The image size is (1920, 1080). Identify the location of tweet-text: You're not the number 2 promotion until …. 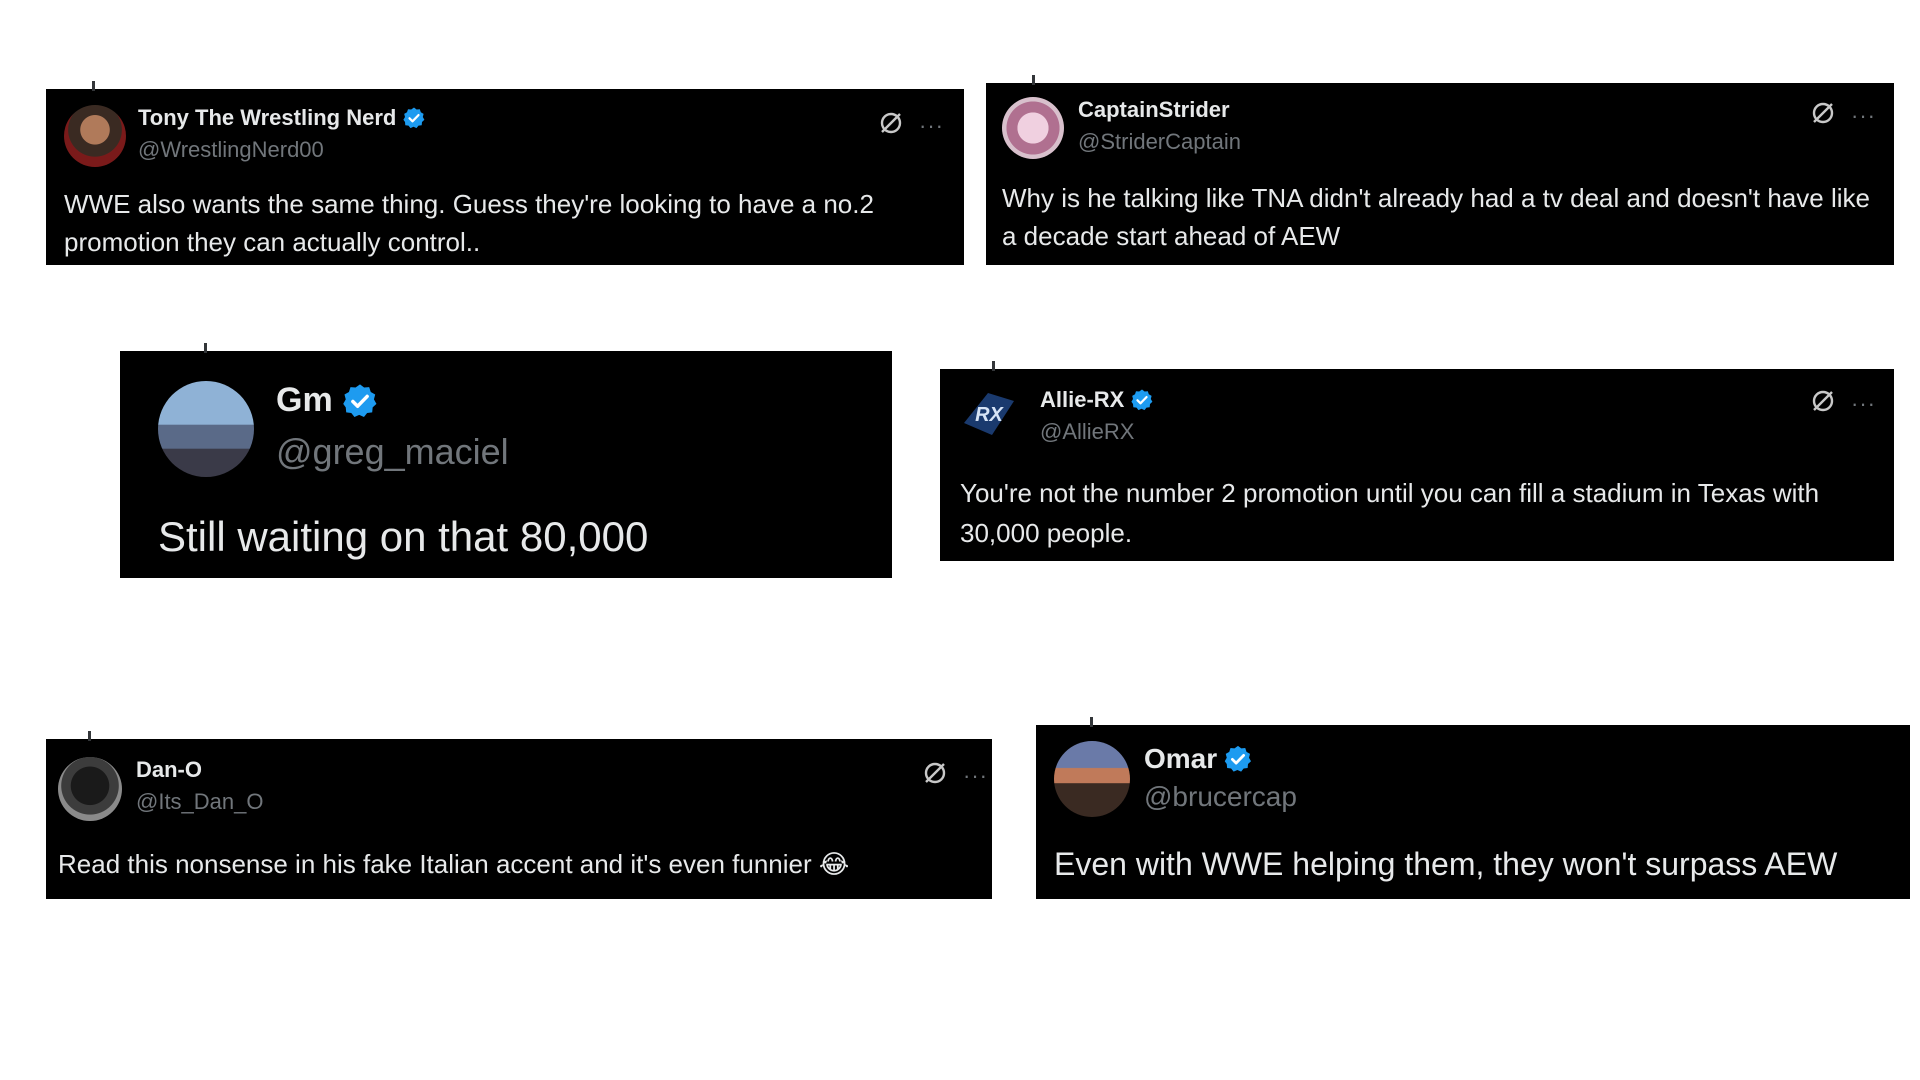
(1390, 513).